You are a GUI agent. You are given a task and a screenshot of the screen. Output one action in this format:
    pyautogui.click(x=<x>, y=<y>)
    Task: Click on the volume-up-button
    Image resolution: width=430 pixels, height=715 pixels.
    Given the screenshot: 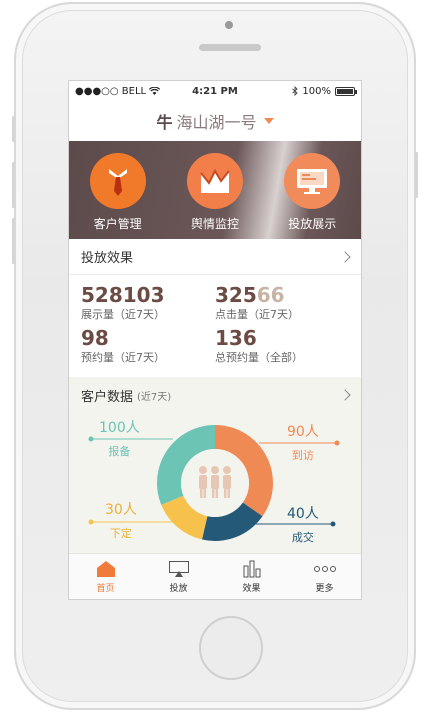 What is the action you would take?
    pyautogui.click(x=13, y=185)
    